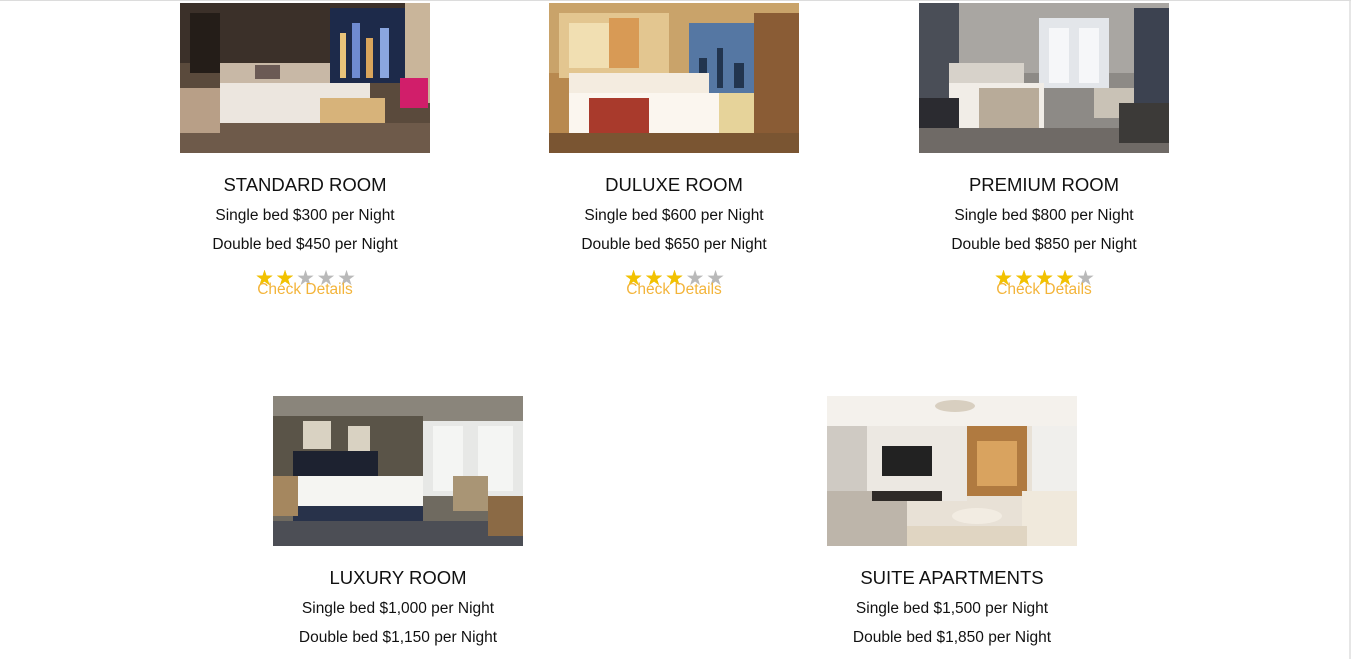 The image size is (1351, 659). What do you see at coordinates (305, 215) in the screenshot?
I see `single-bed-price: Single bed $300 per Night` at bounding box center [305, 215].